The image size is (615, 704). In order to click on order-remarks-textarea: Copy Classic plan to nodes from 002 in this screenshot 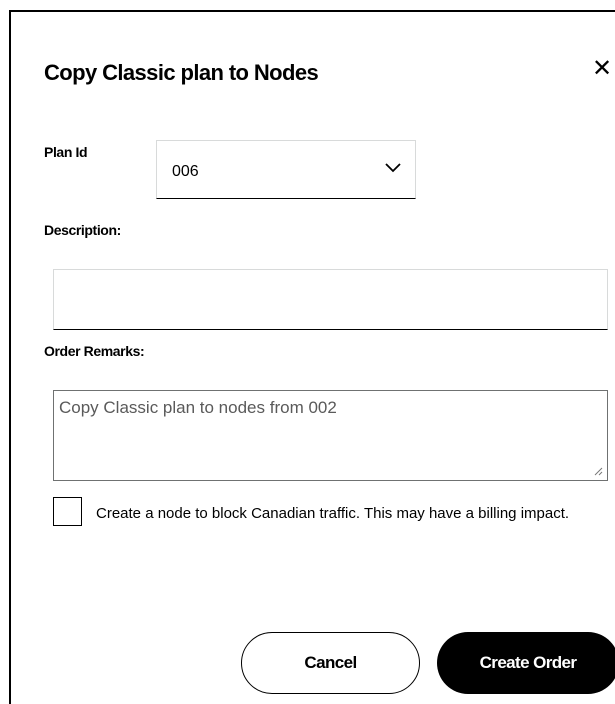, I will do `click(330, 435)`.